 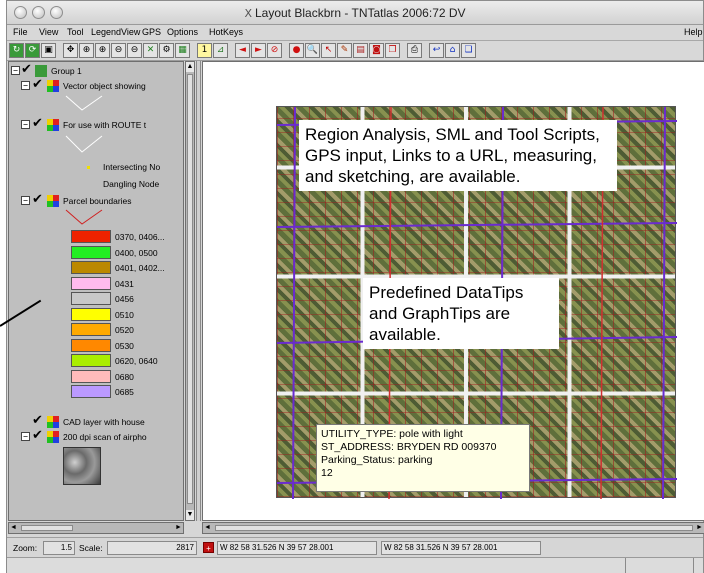 I want to click on zoom-previous-icon: ⊖, so click(x=134, y=50).